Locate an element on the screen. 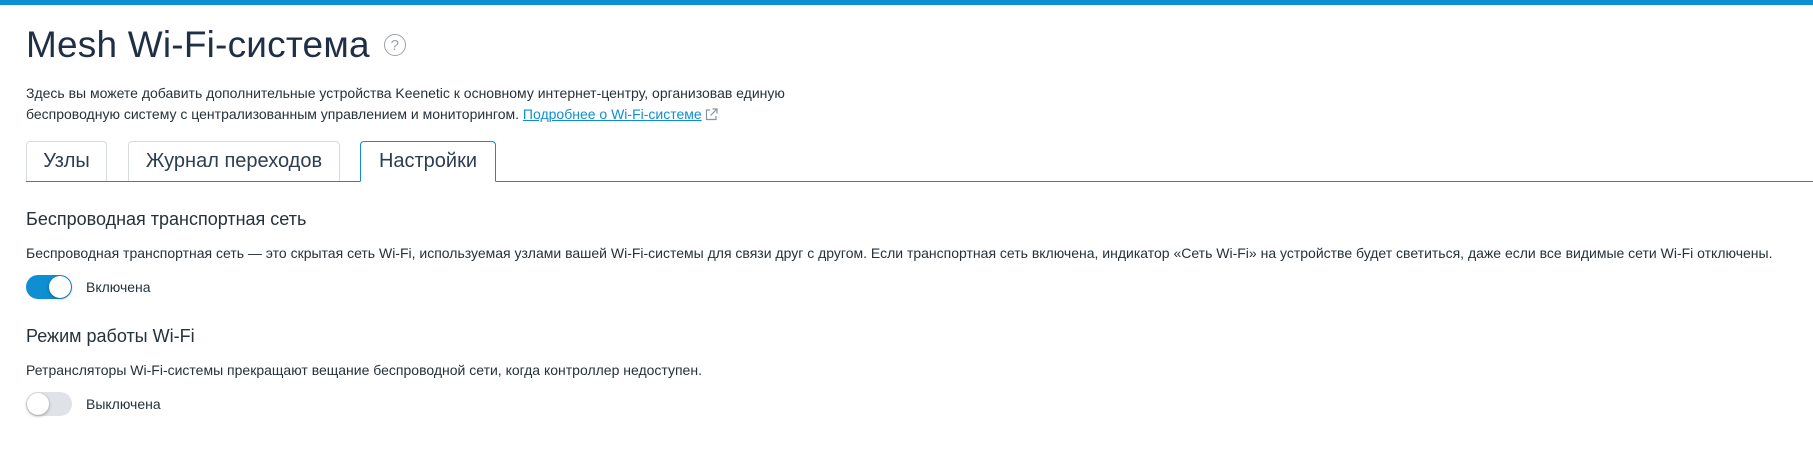  tab-transition-log: Журнал переходов is located at coordinates (234, 161).